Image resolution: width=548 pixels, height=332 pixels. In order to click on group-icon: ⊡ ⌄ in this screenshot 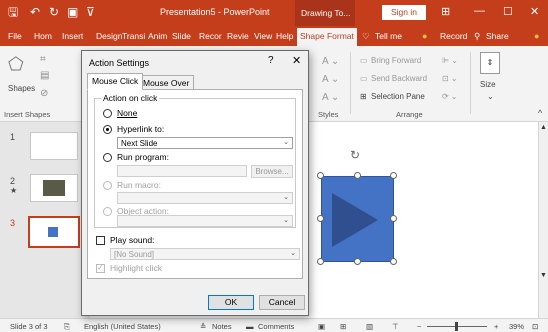, I will do `click(450, 78)`.